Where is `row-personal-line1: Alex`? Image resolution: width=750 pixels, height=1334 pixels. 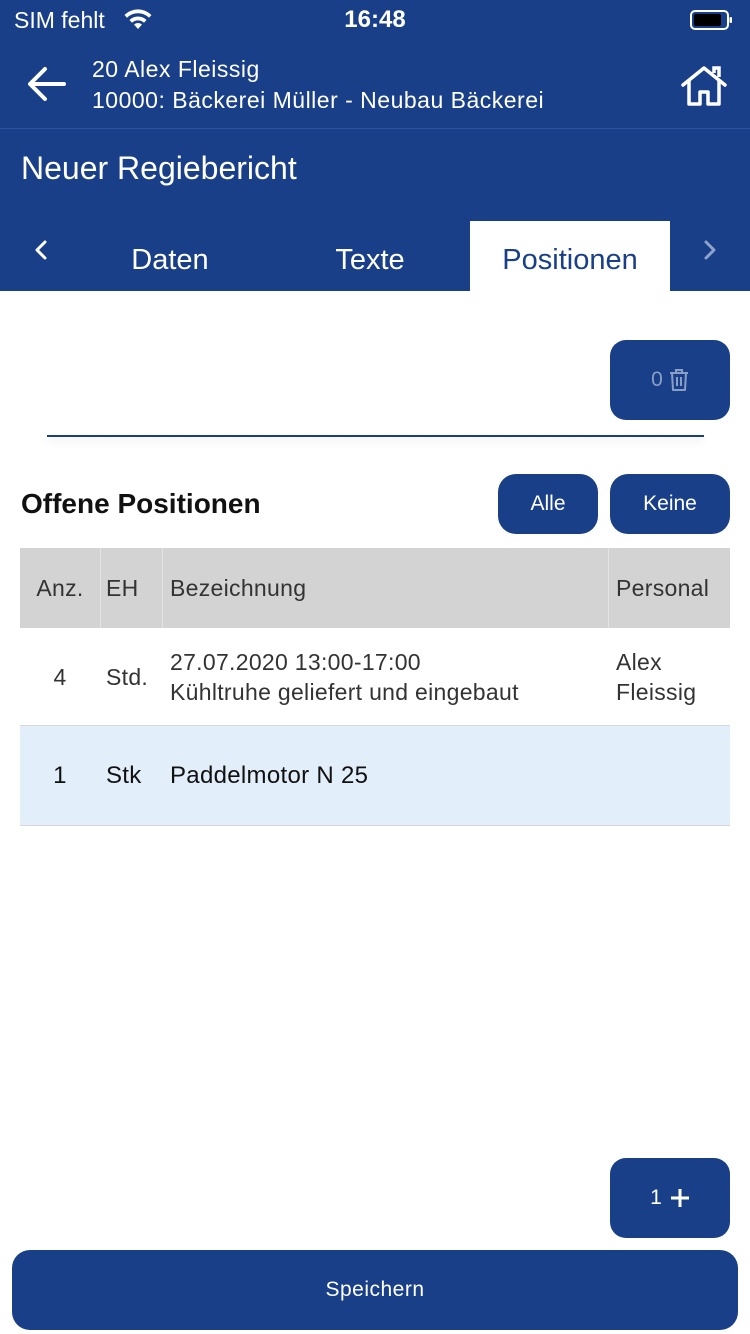 row-personal-line1: Alex is located at coordinates (639, 661).